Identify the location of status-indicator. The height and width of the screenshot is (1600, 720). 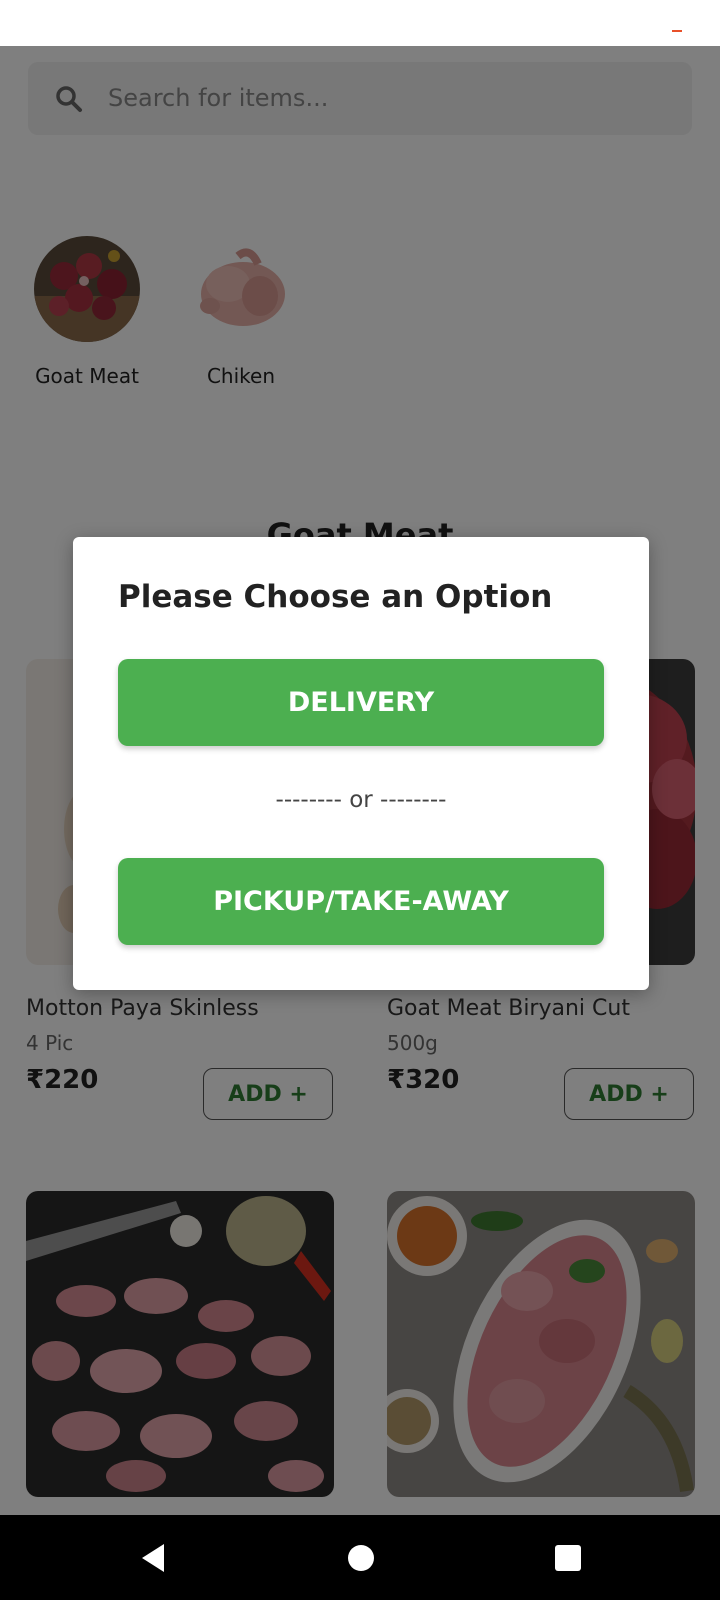
(677, 31).